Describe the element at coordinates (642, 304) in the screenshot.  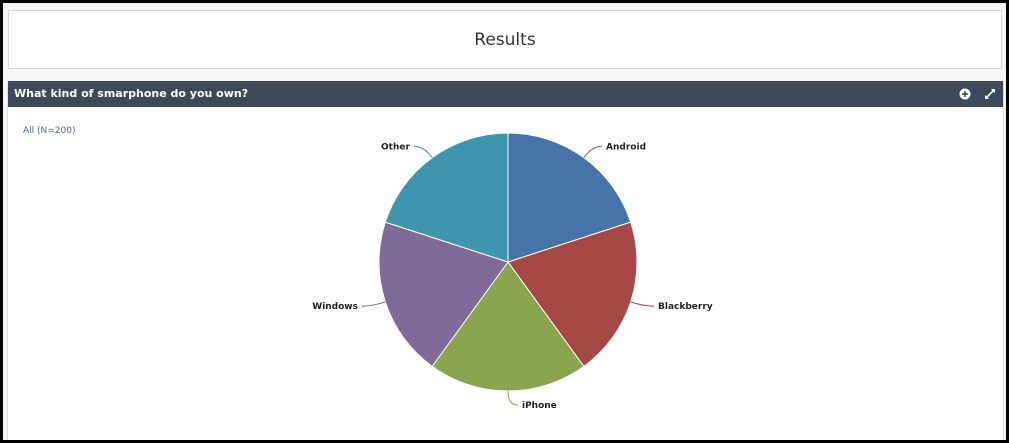
I see `pie-connector-blackberry` at that location.